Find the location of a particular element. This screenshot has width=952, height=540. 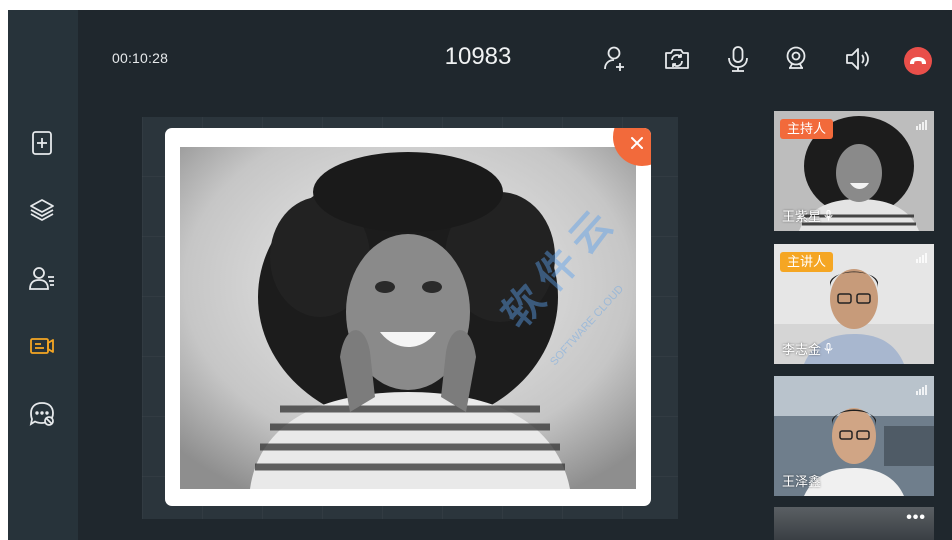

participants-list-icon is located at coordinates (41, 278).